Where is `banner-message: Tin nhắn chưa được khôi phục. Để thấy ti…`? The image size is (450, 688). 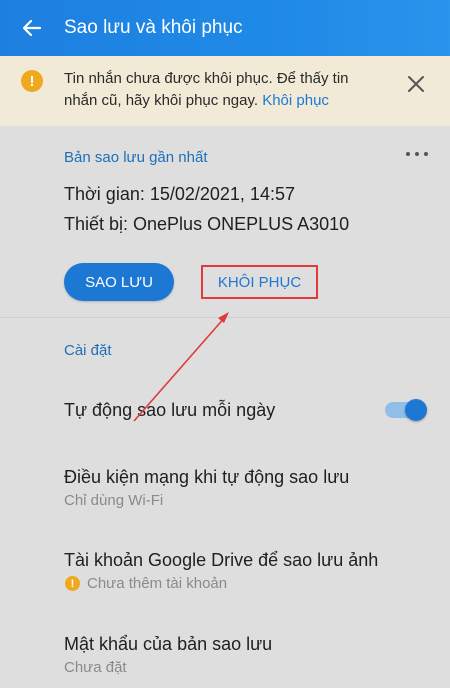 banner-message: Tin nhắn chưa được khôi phục. Để thấy ti… is located at coordinates (224, 90).